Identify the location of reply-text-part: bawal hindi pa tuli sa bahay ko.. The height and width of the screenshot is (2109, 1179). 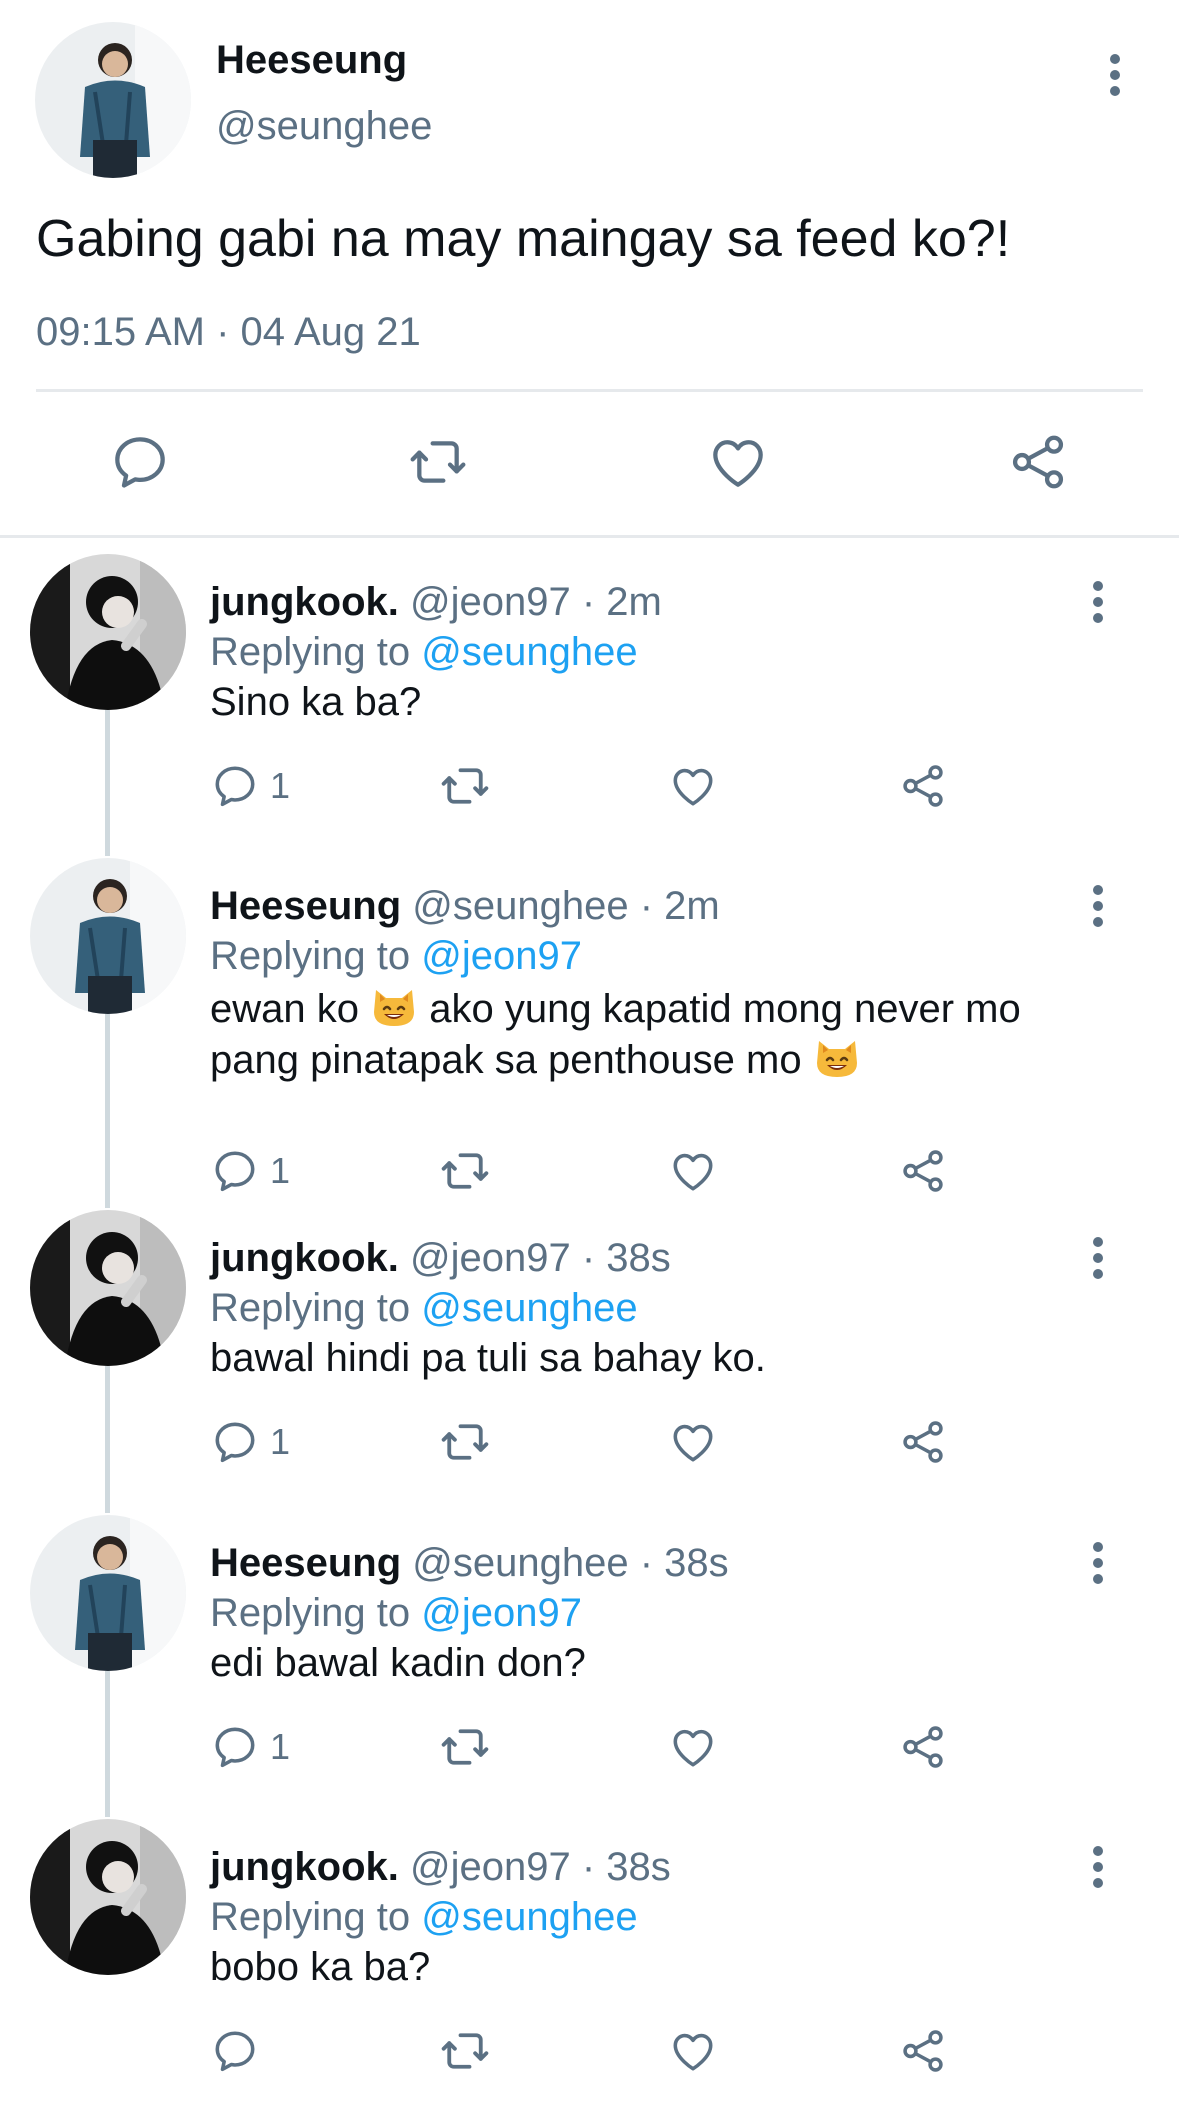
(488, 1358).